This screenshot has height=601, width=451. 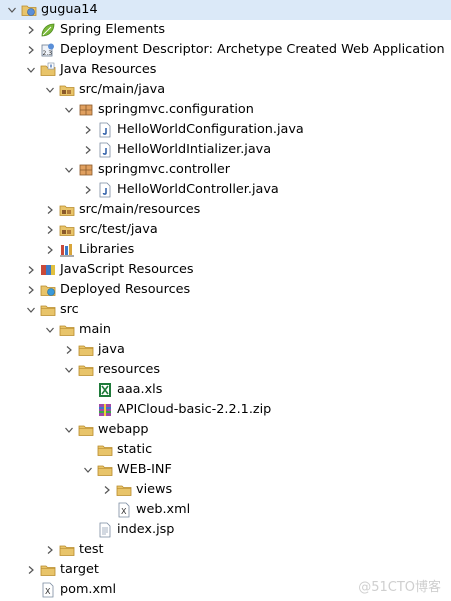 What do you see at coordinates (48, 270) in the screenshot?
I see `javascript-resources-icon` at bounding box center [48, 270].